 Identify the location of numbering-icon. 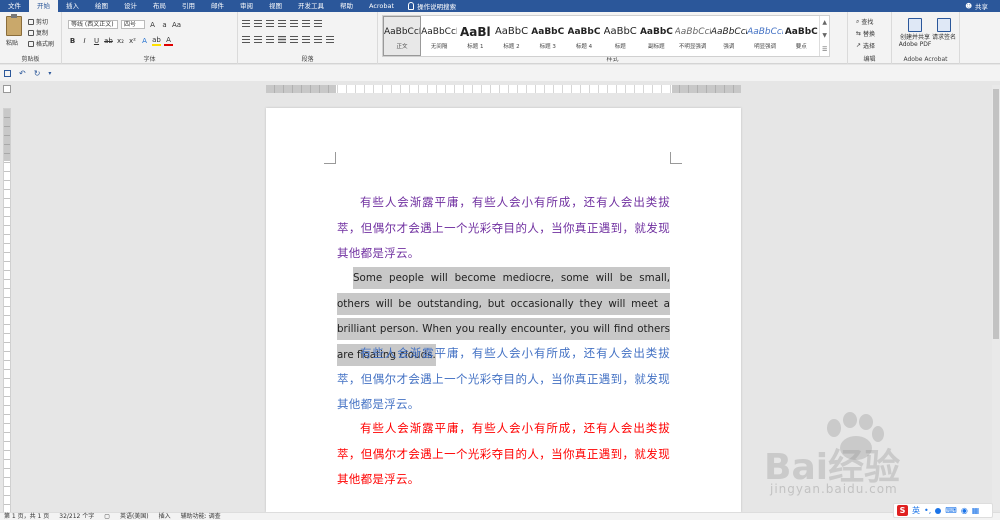
(258, 23).